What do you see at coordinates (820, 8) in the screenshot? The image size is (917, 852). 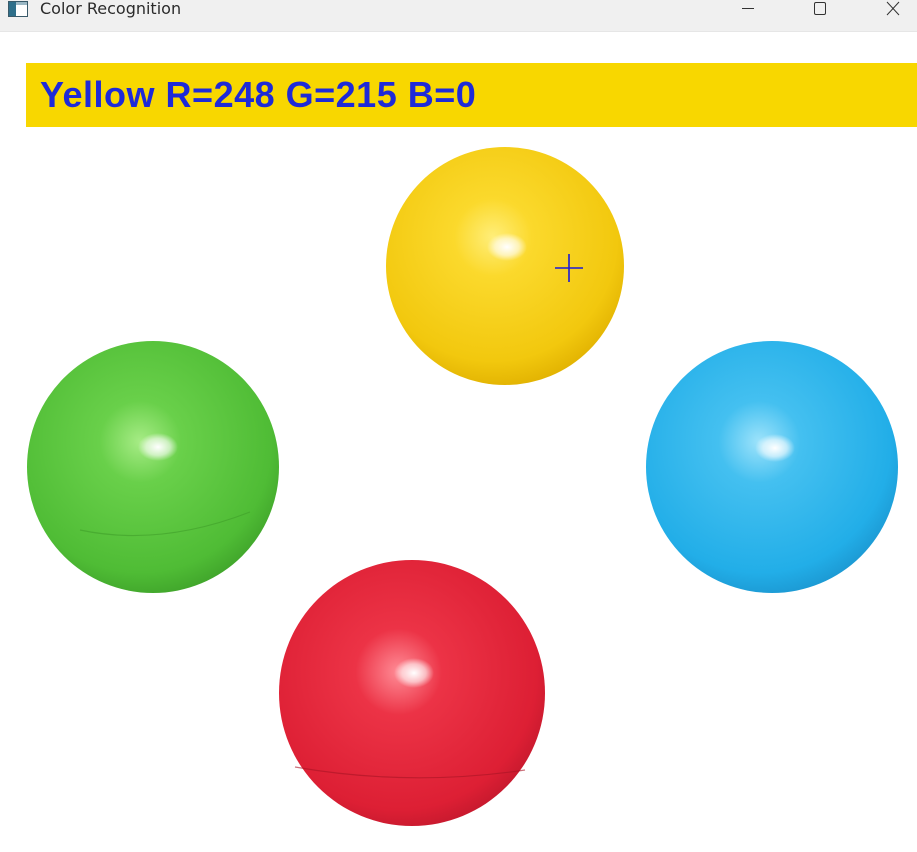 I see `maximize-icon` at bounding box center [820, 8].